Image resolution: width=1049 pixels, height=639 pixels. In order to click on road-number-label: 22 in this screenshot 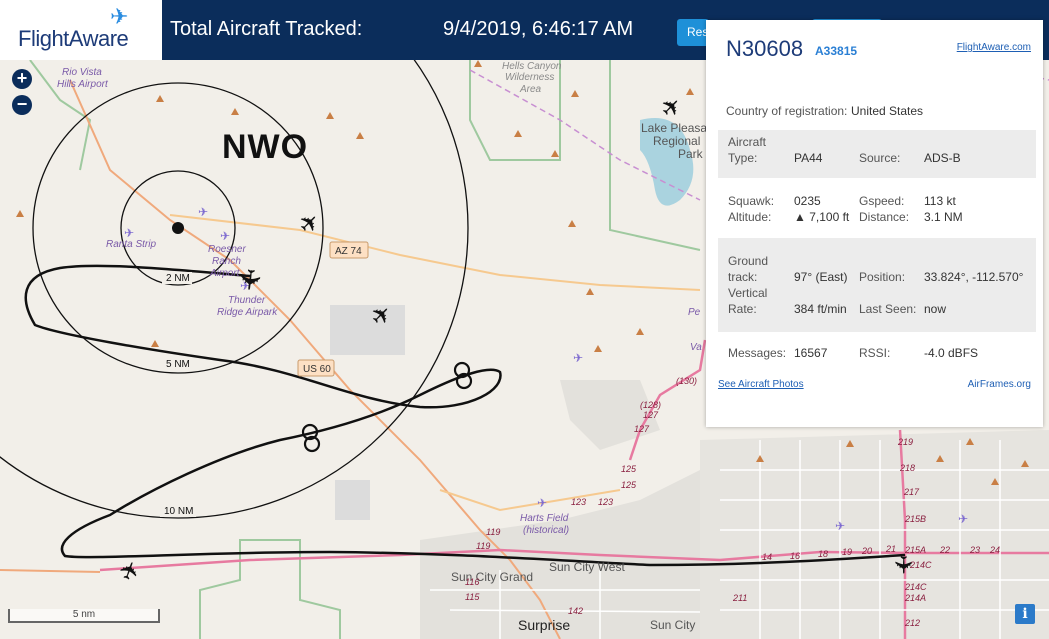, I will do `click(944, 550)`.